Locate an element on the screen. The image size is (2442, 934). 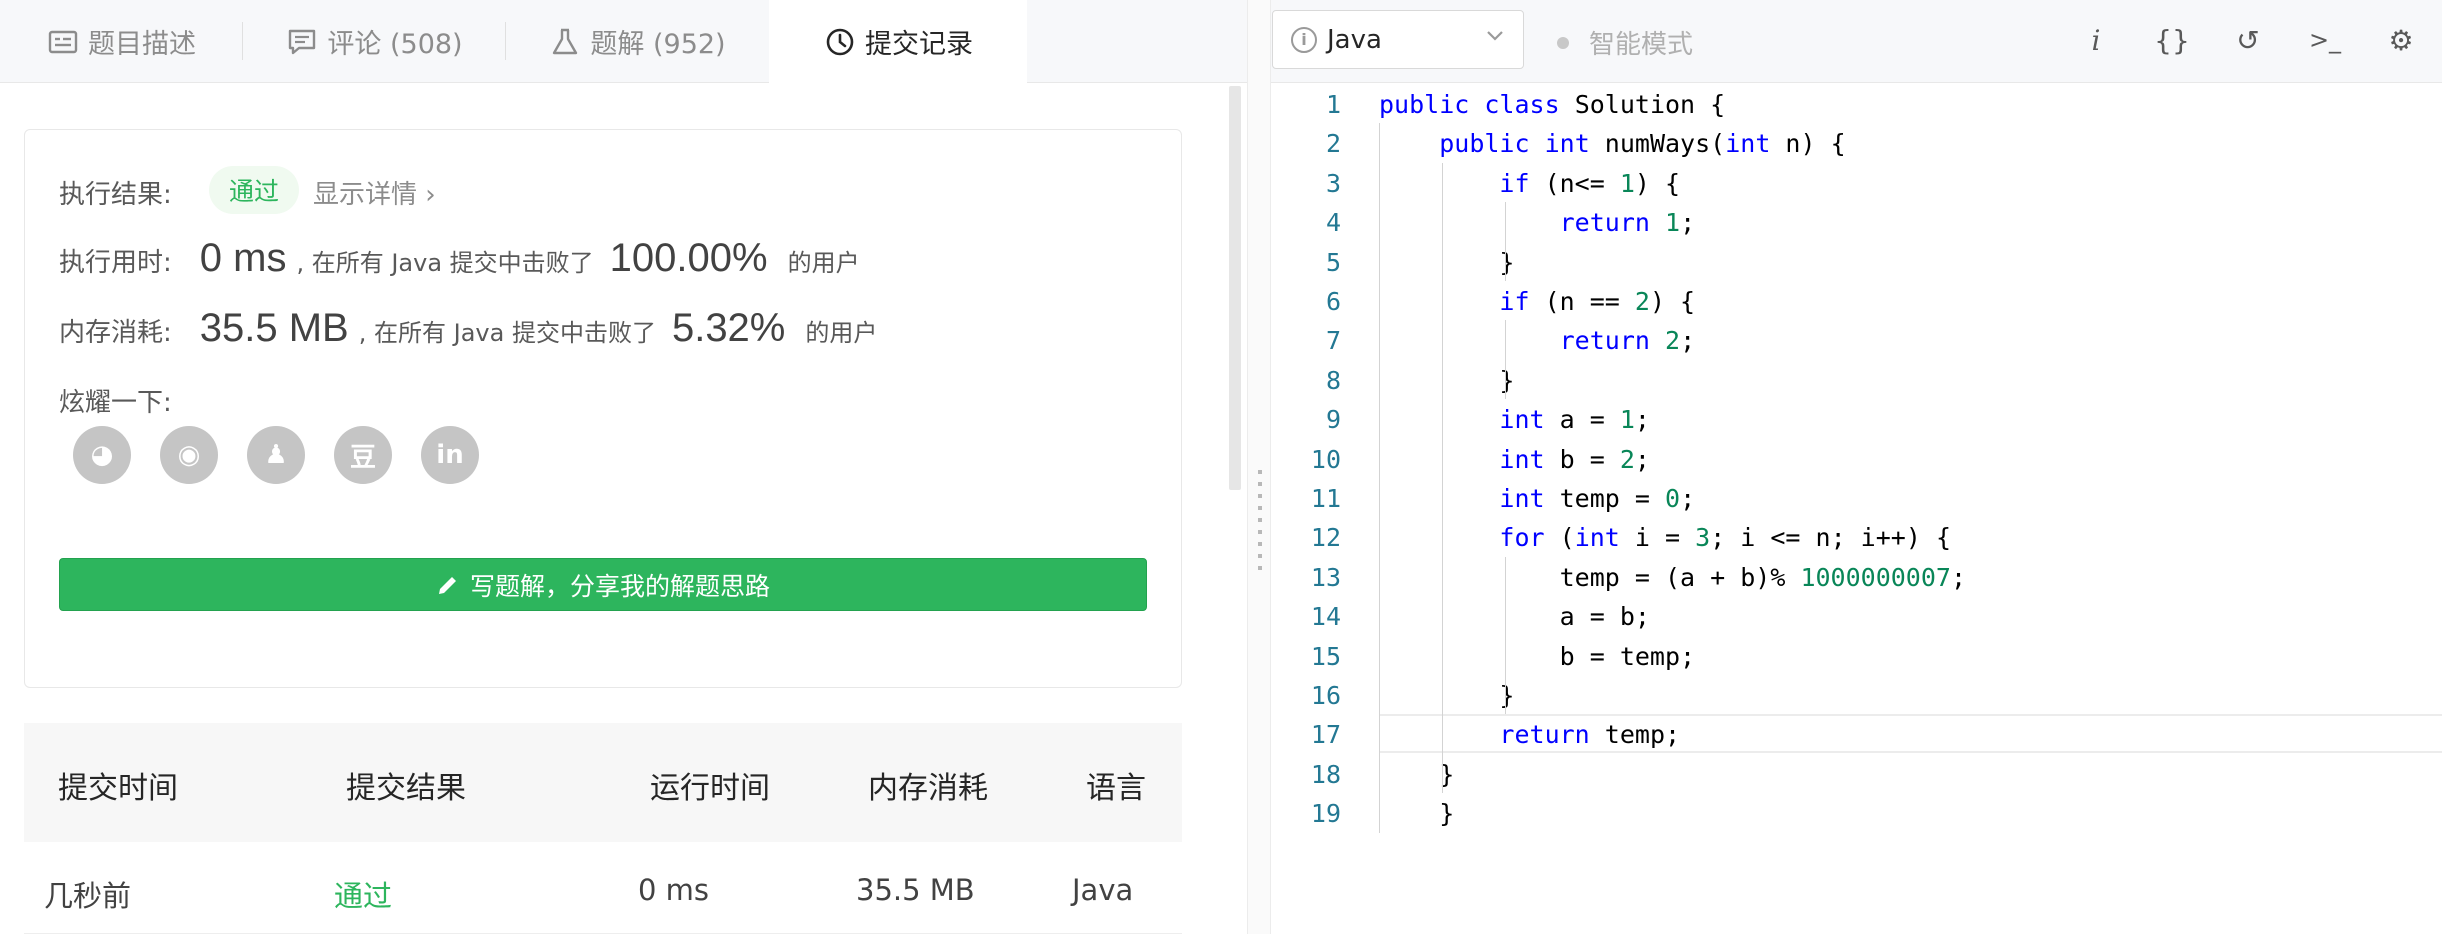
code-line: 19 } is located at coordinates (1856, 812).